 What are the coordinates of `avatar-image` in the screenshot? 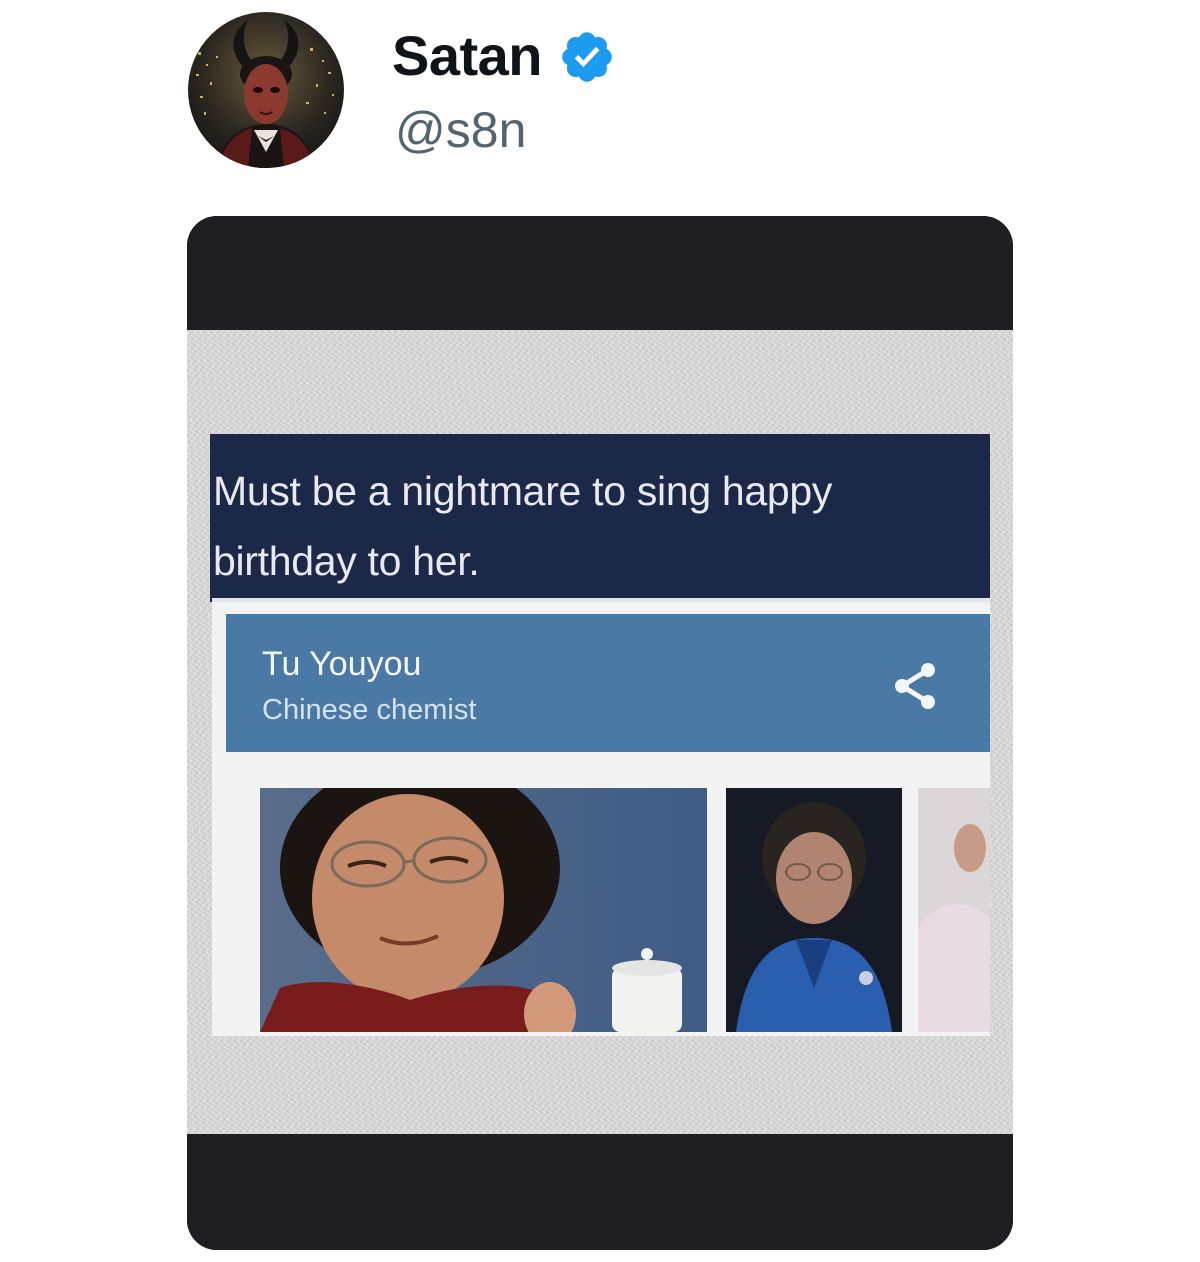 It's located at (266, 90).